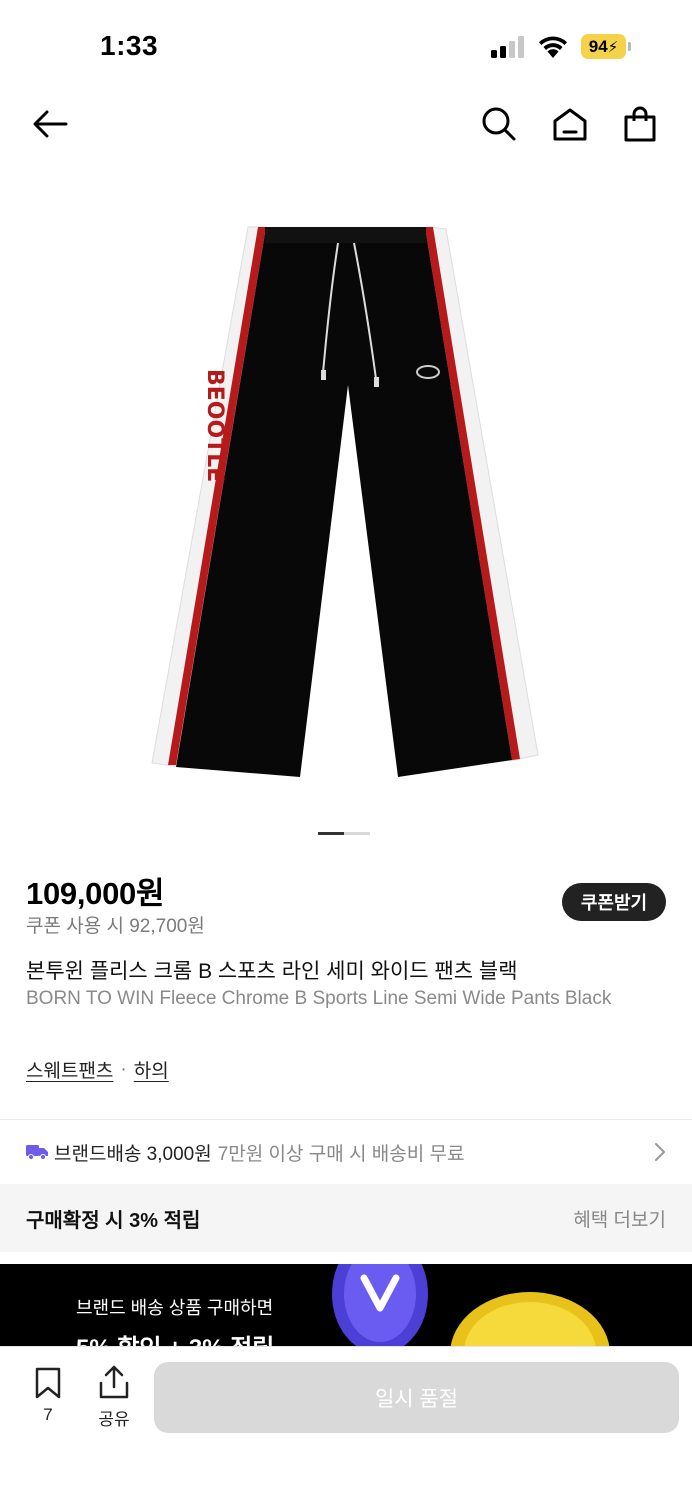  I want to click on top-navigation, so click(346, 122).